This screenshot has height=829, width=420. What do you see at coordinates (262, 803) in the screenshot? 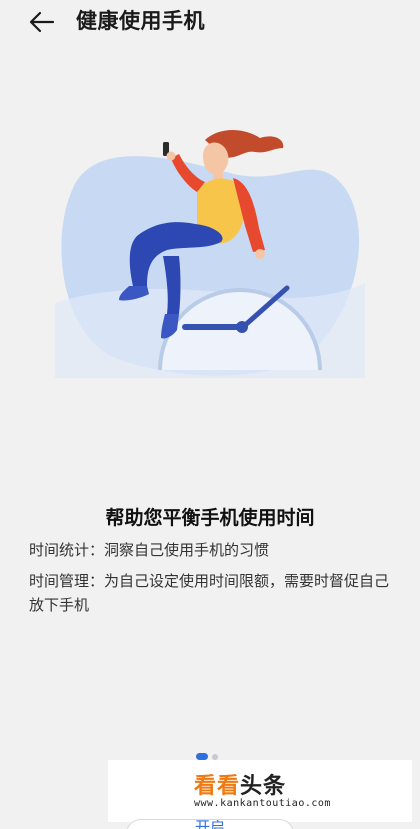
I see `watermark-url: www.kankantoutiao.com` at bounding box center [262, 803].